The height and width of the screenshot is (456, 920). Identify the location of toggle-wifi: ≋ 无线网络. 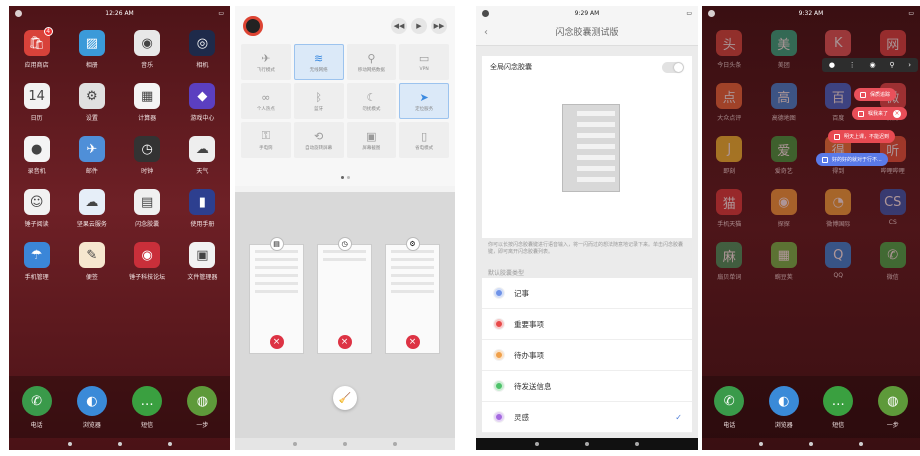
(318, 62).